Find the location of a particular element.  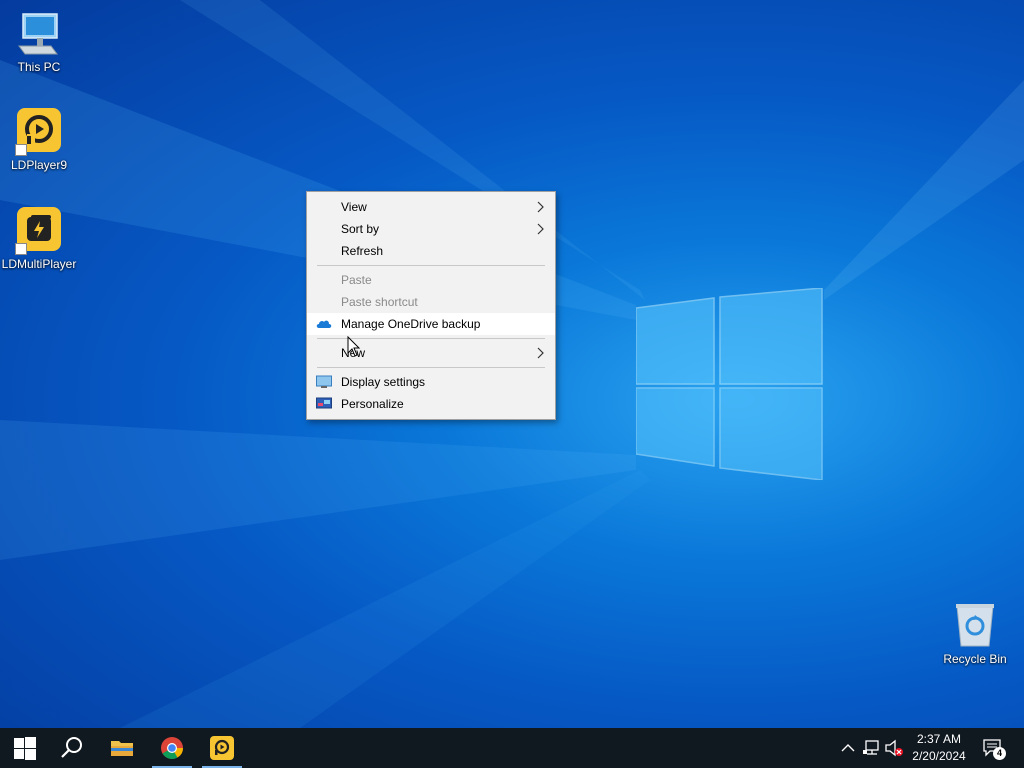

menu-item-display-settings: Display settings is located at coordinates (431, 382).